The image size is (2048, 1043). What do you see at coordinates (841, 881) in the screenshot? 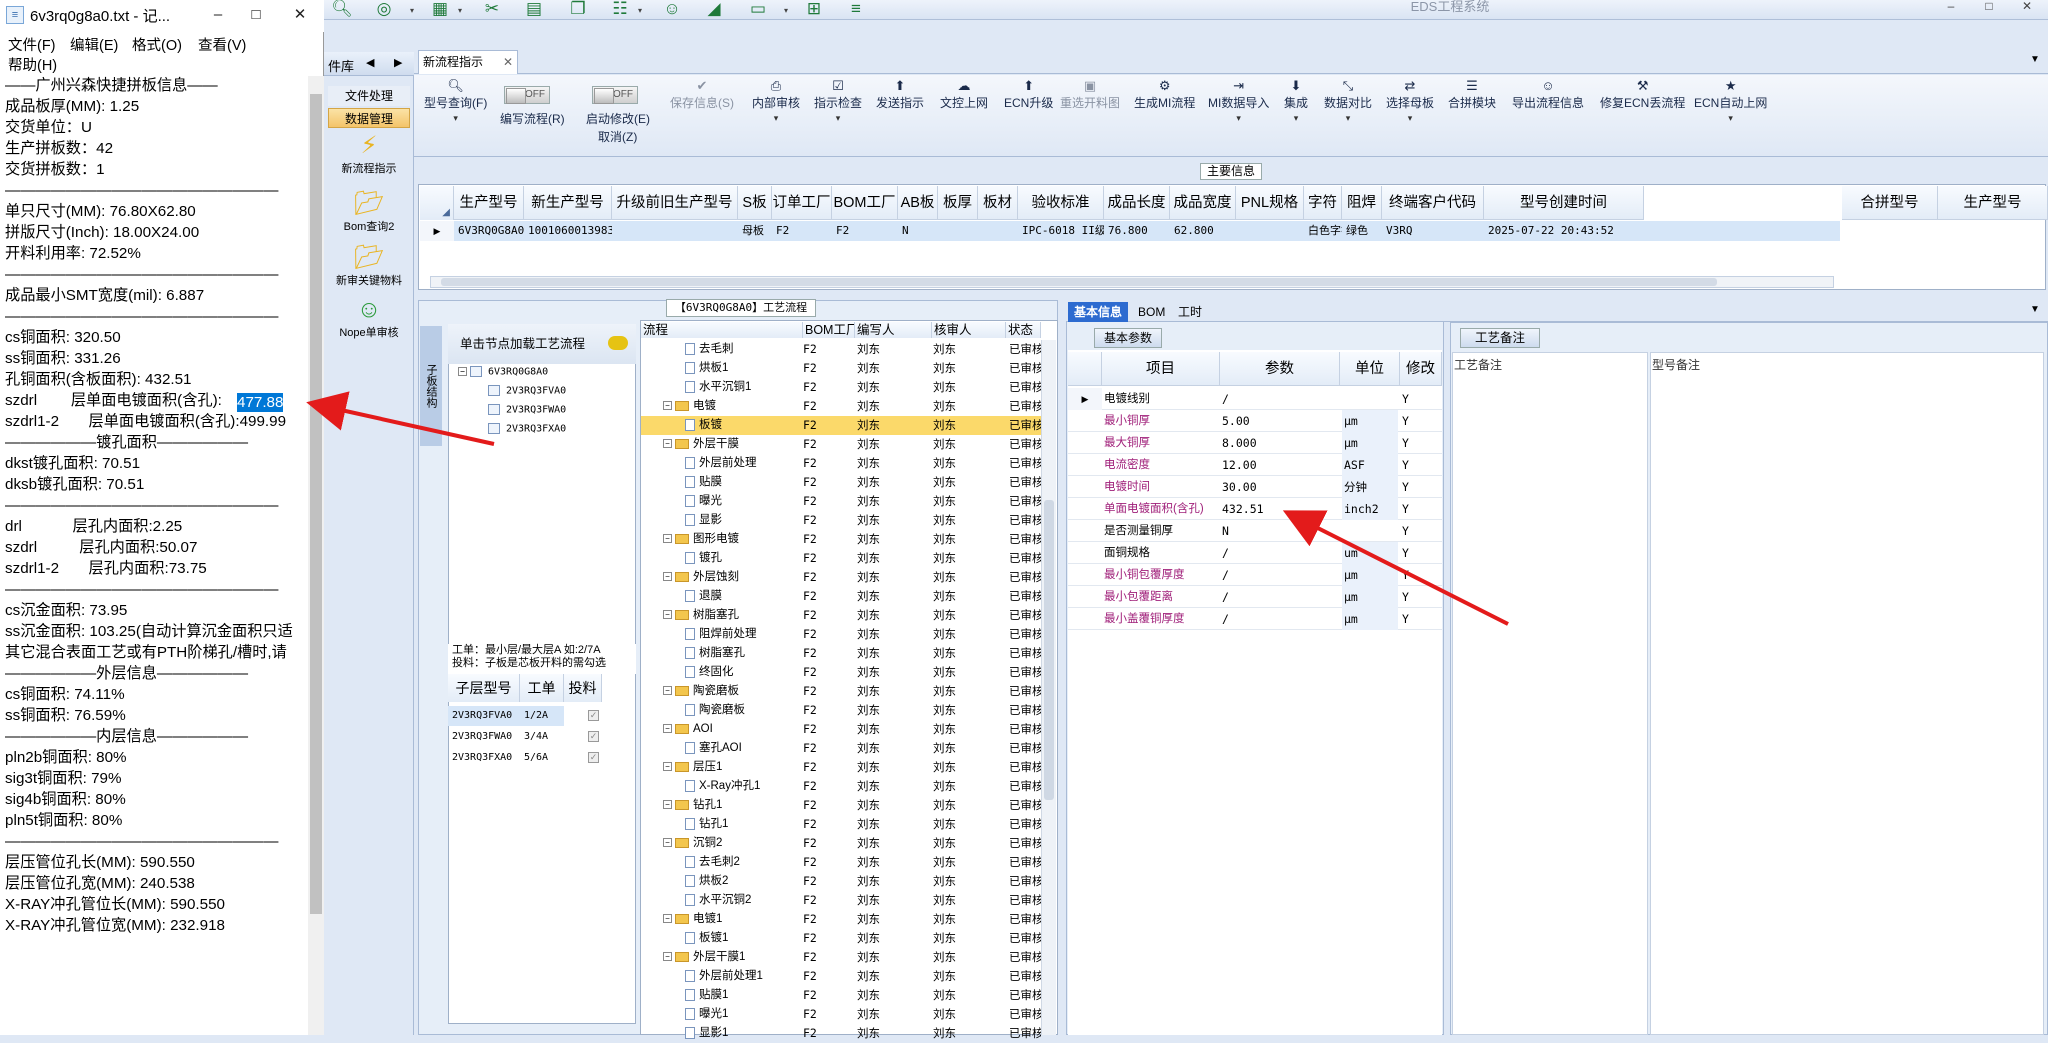
I see `process-row: 烘板2 F2 刘东 刘东 已审核` at bounding box center [841, 881].